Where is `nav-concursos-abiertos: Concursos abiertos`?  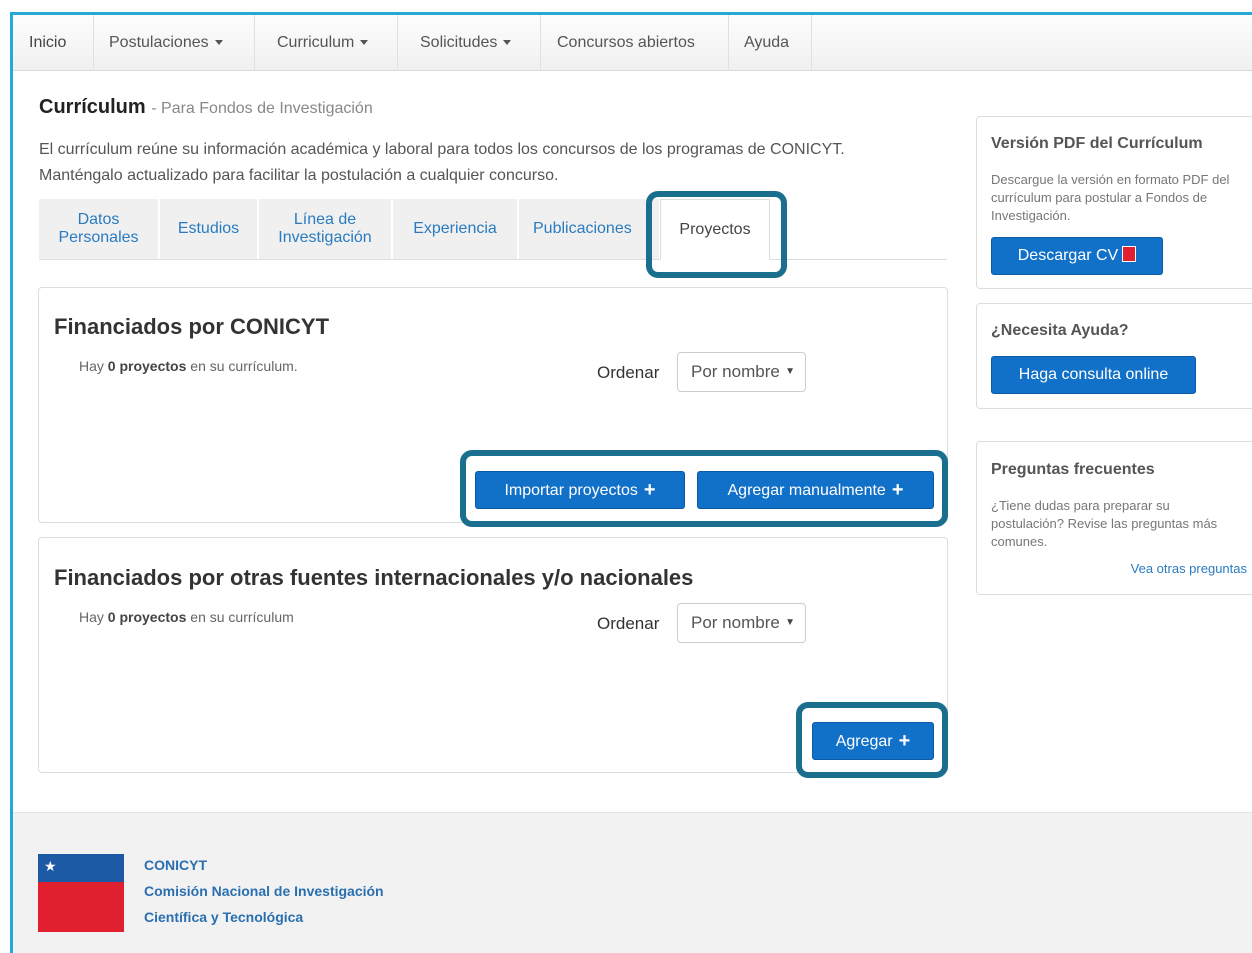 nav-concursos-abiertos: Concursos abiertos is located at coordinates (635, 43).